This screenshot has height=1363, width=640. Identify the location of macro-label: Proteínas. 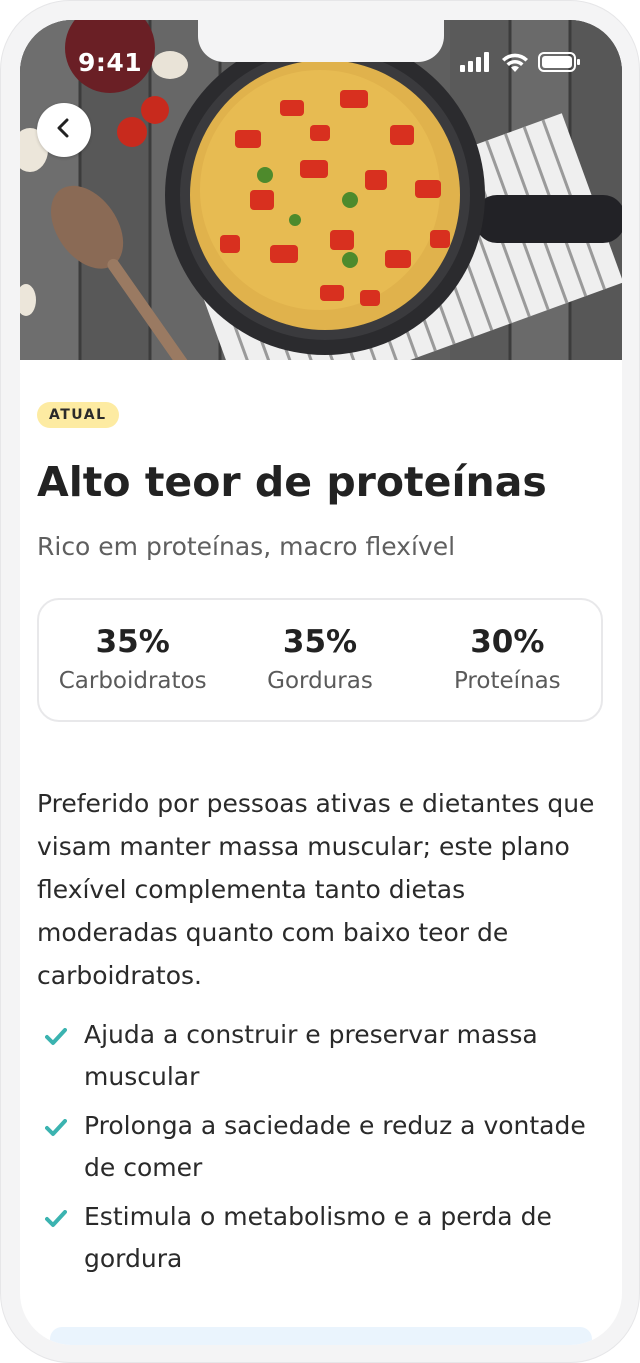
(507, 681).